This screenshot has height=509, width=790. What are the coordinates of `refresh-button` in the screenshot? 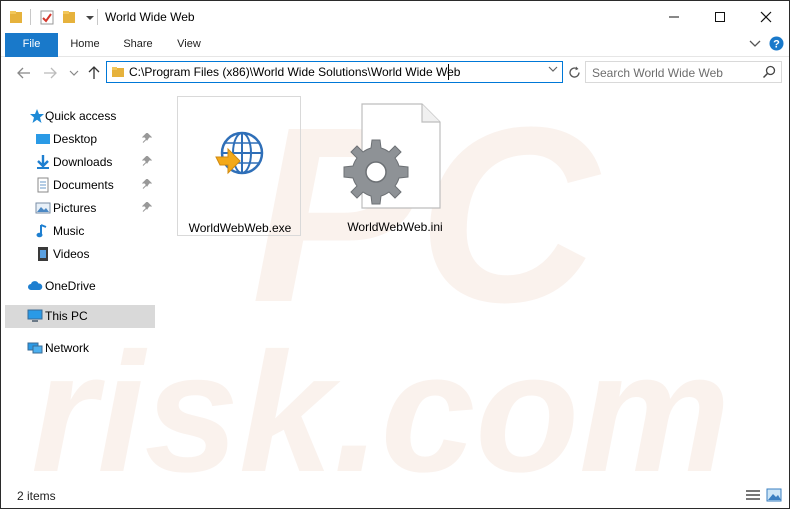 It's located at (574, 72).